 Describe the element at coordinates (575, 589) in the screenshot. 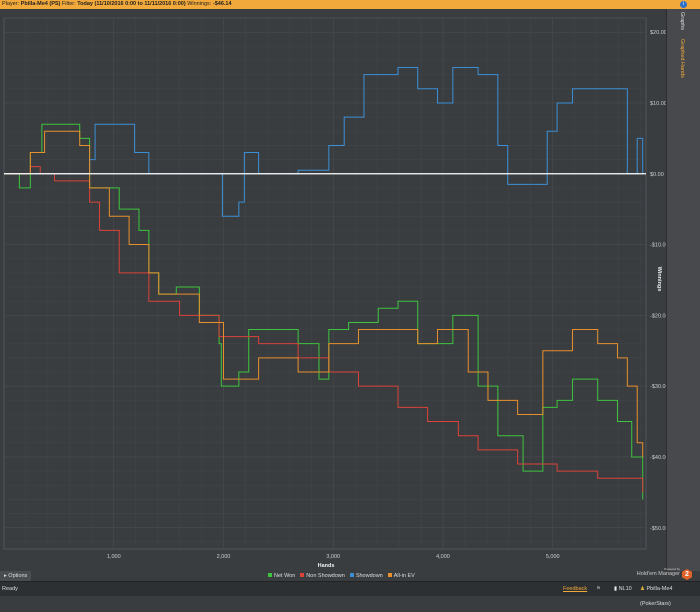

I see `feedback-link: Feedback` at that location.